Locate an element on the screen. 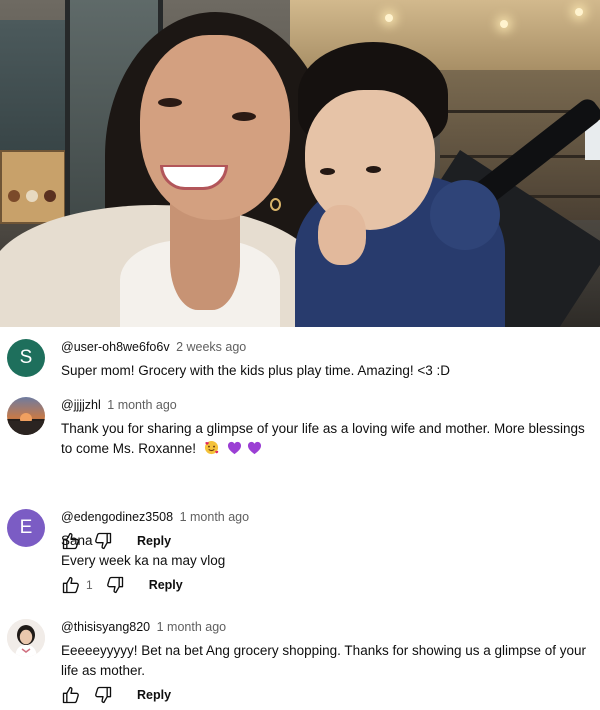  comment-meta: @jjjjzhl 1 month ago is located at coordinates (326, 405).